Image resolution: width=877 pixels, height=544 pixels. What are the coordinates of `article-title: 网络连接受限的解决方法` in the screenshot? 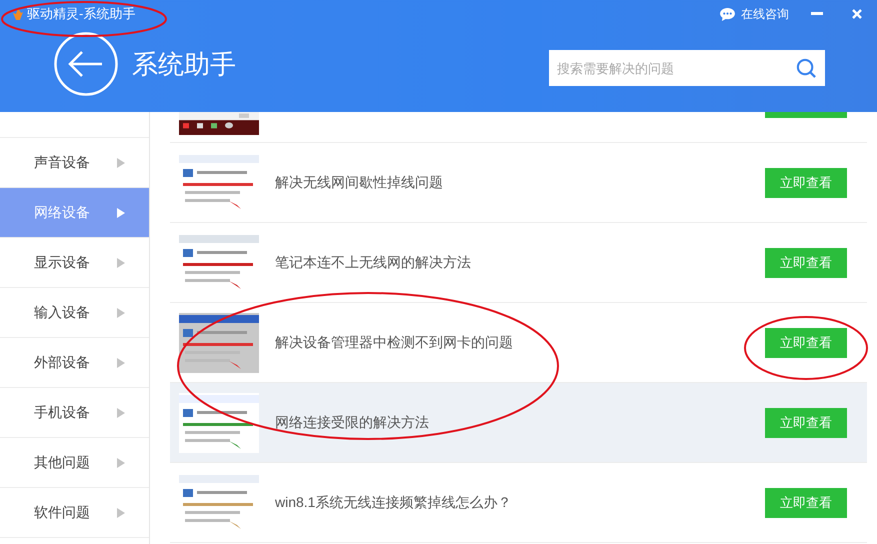 It's located at (352, 423).